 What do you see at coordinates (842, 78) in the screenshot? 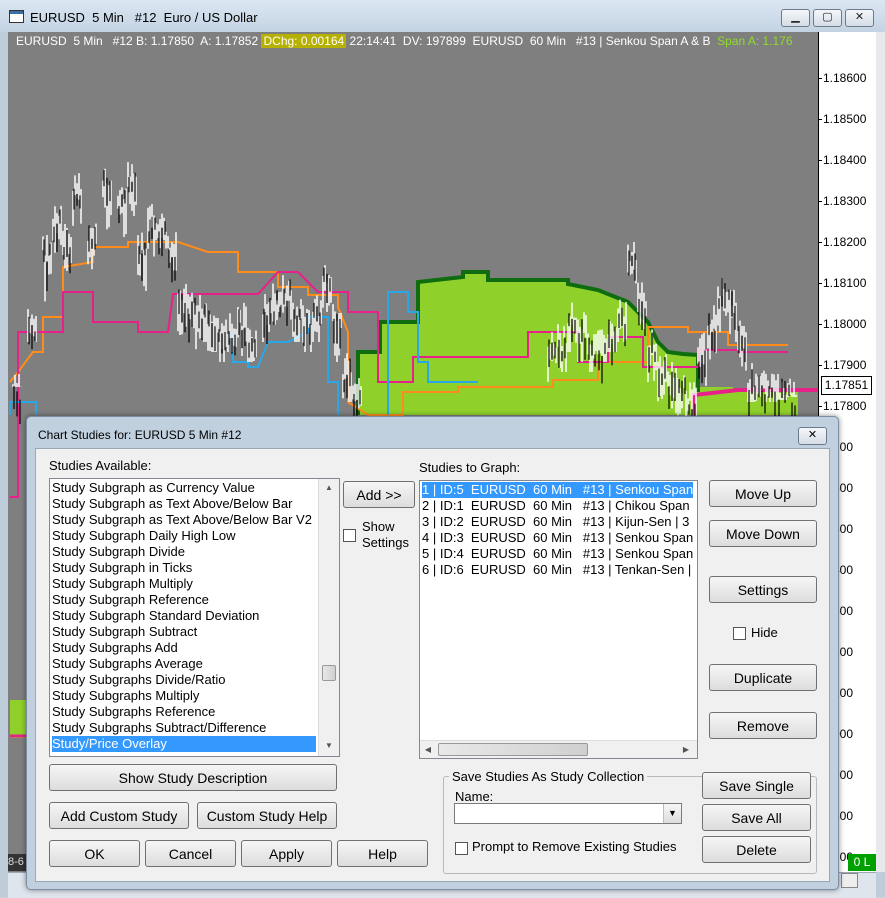
I see `price-axis-label: 1.18600` at bounding box center [842, 78].